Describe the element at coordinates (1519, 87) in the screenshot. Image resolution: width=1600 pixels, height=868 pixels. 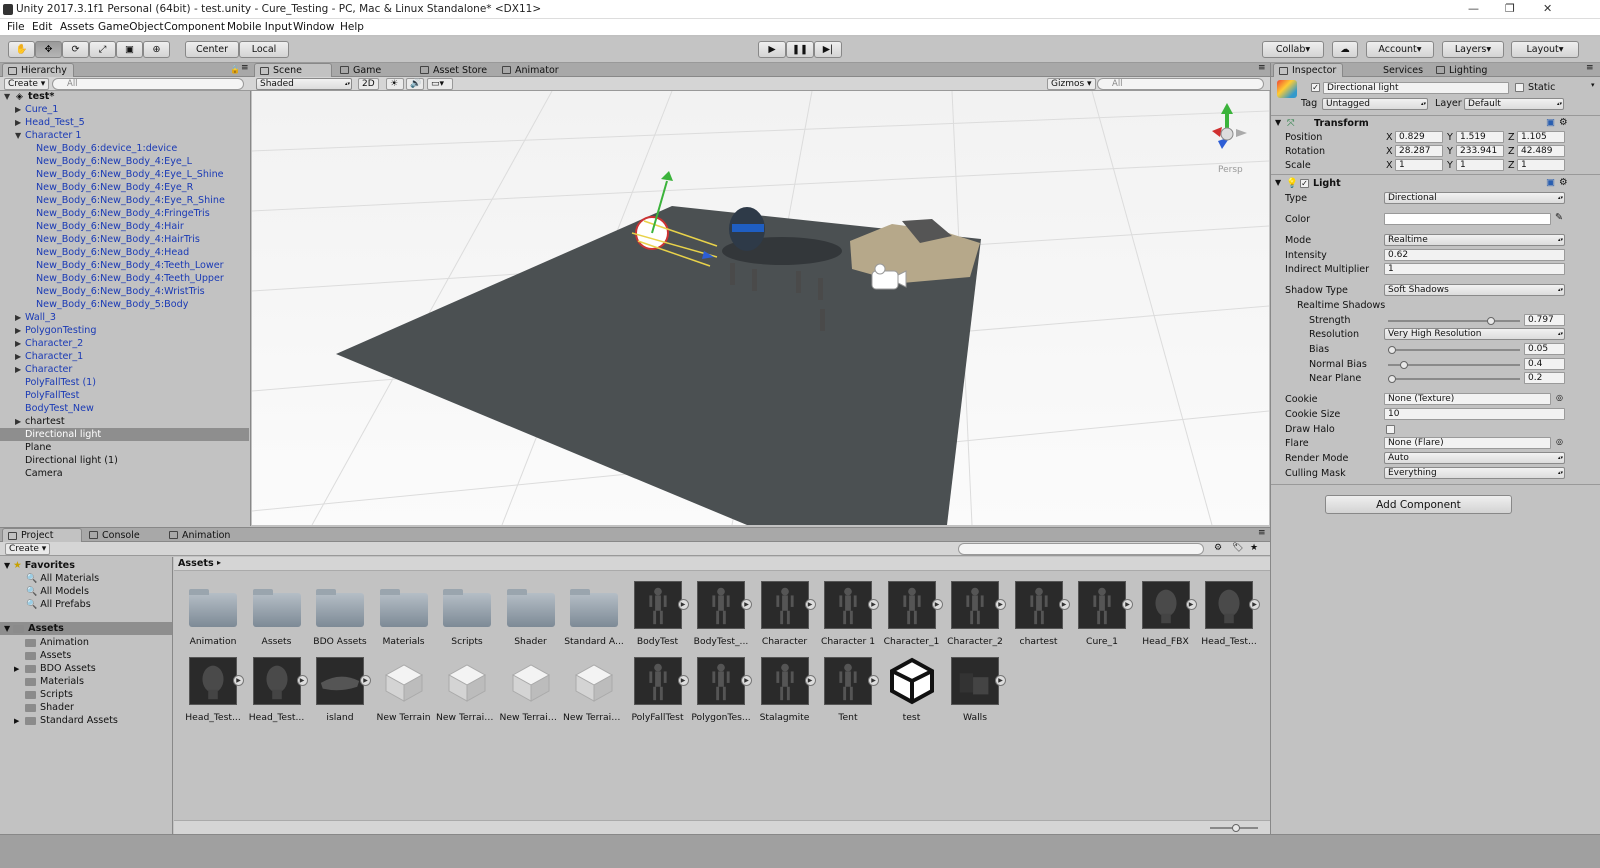
I see `static-checkbox` at that location.